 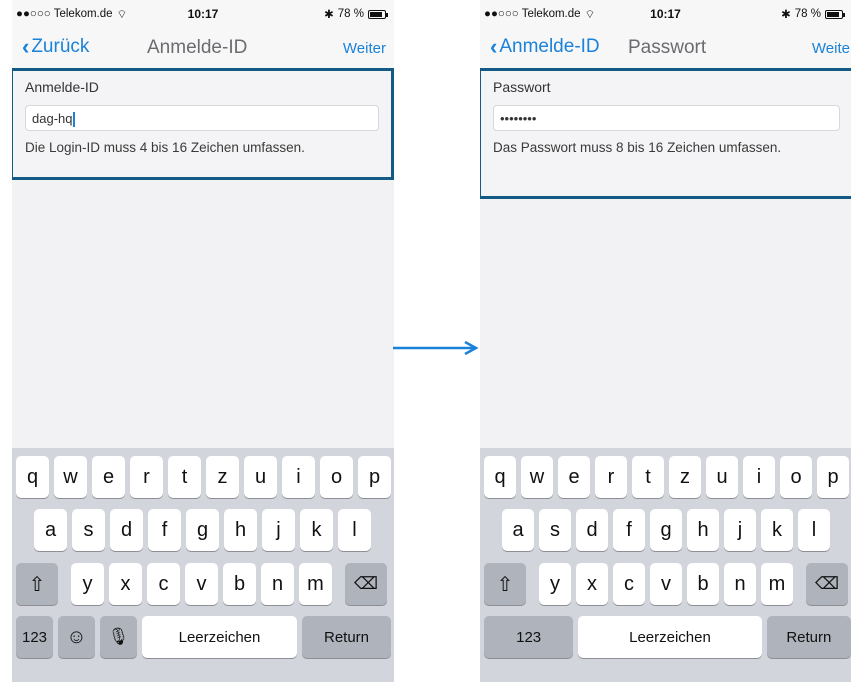 I want to click on field-label: Passwort, so click(x=522, y=87).